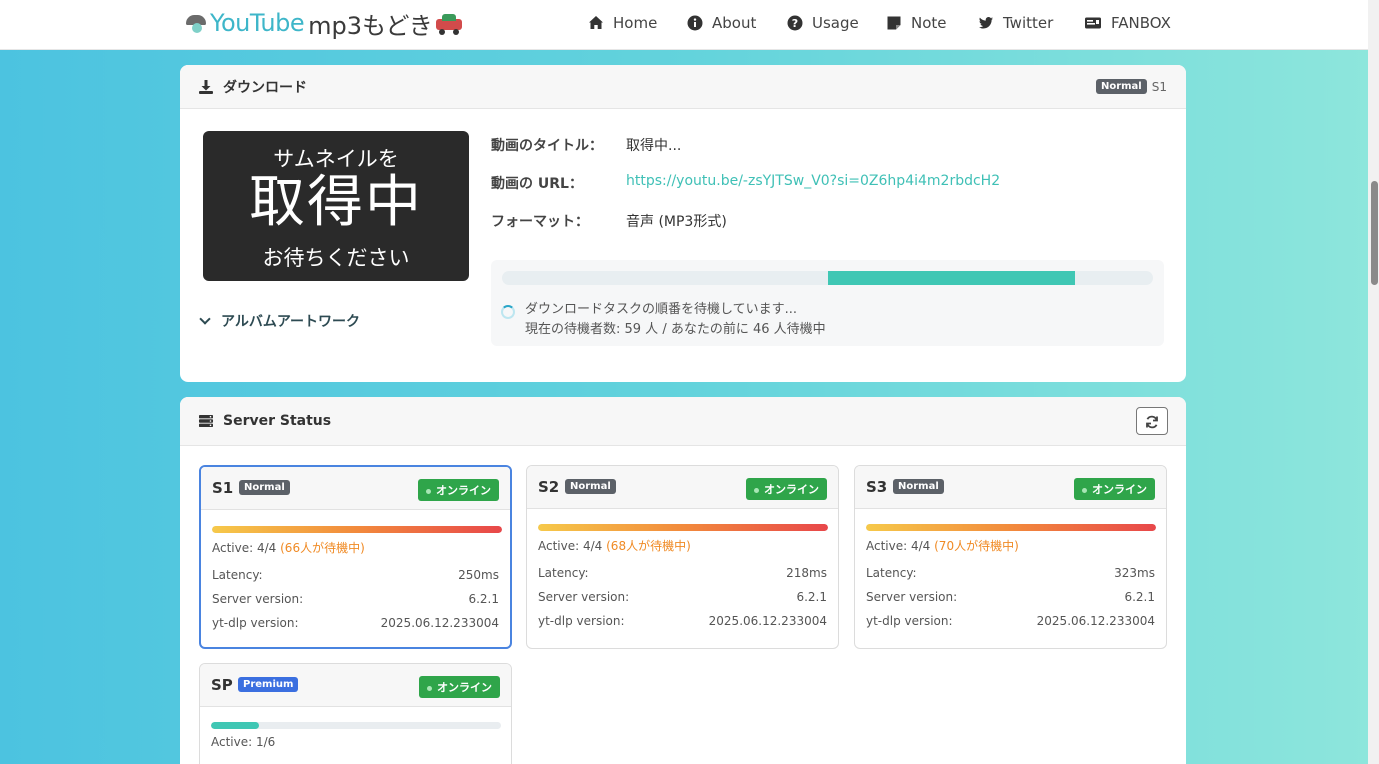  I want to click on nav-home: Home, so click(622, 23).